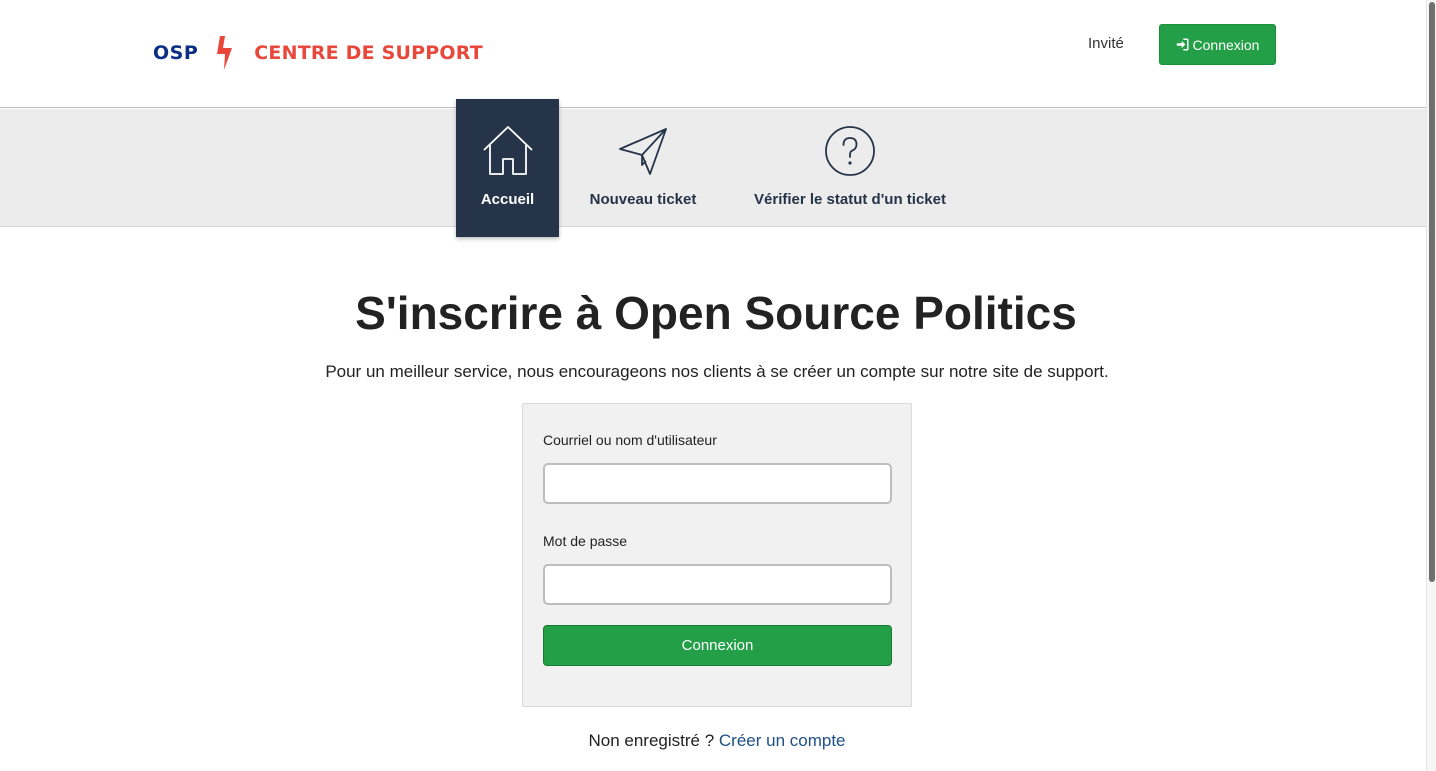  I want to click on header-login-label: Connexion, so click(1226, 44).